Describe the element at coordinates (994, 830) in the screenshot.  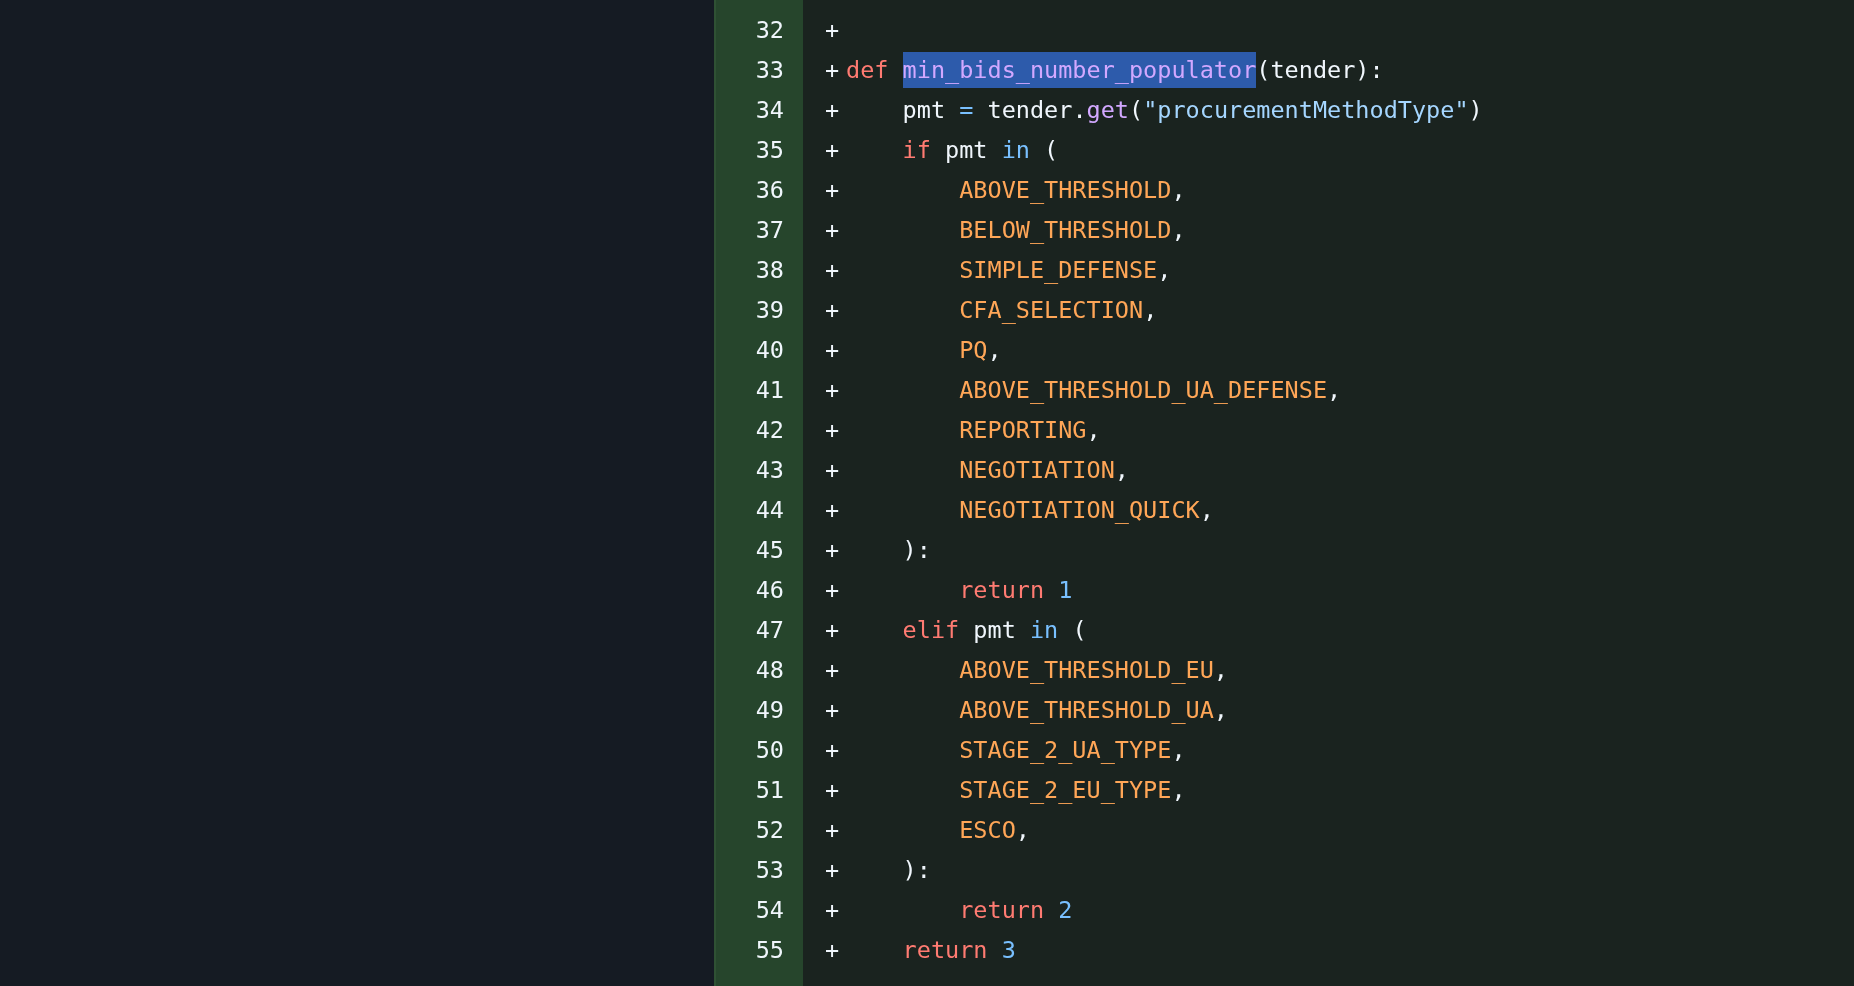
I see `code-line: ESCO,` at that location.